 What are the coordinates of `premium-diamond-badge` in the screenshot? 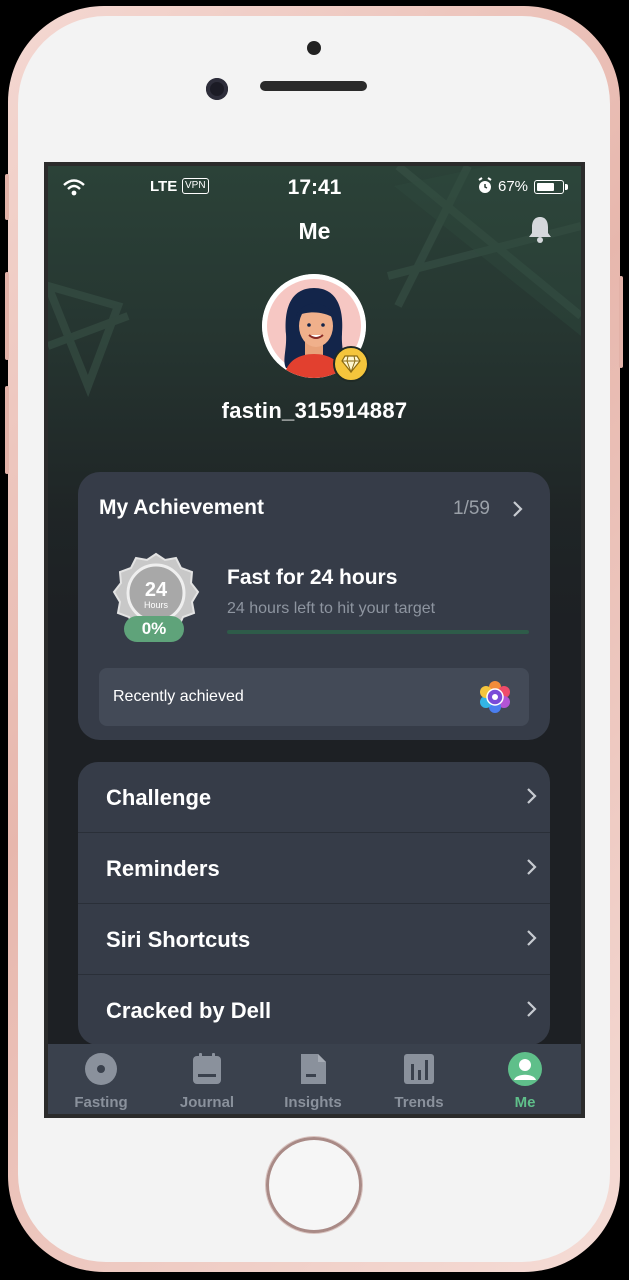 It's located at (351, 364).